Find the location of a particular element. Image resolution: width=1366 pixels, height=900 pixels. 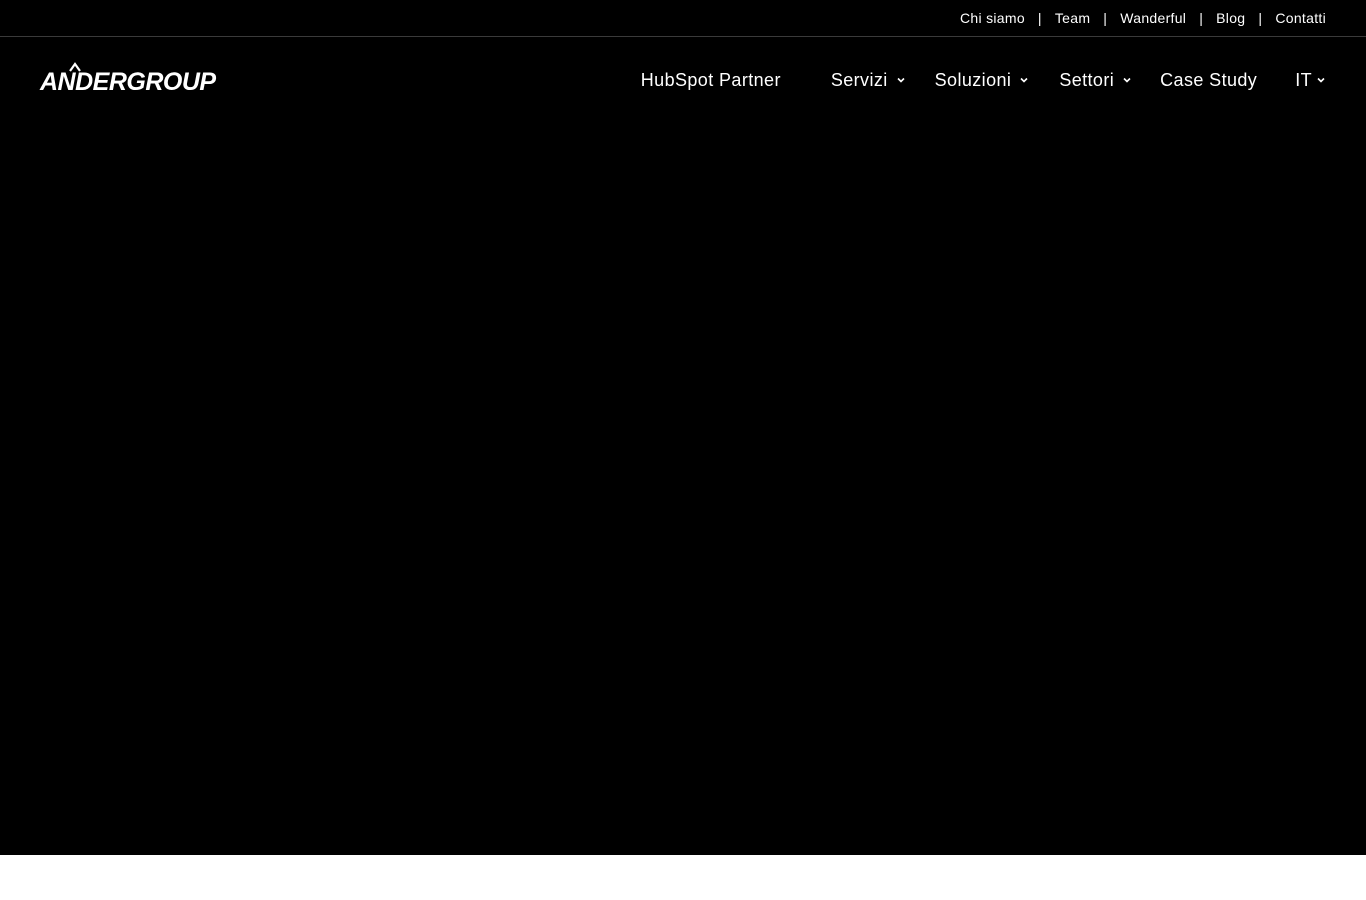

nav-case-study: Case Study is located at coordinates (1208, 80).